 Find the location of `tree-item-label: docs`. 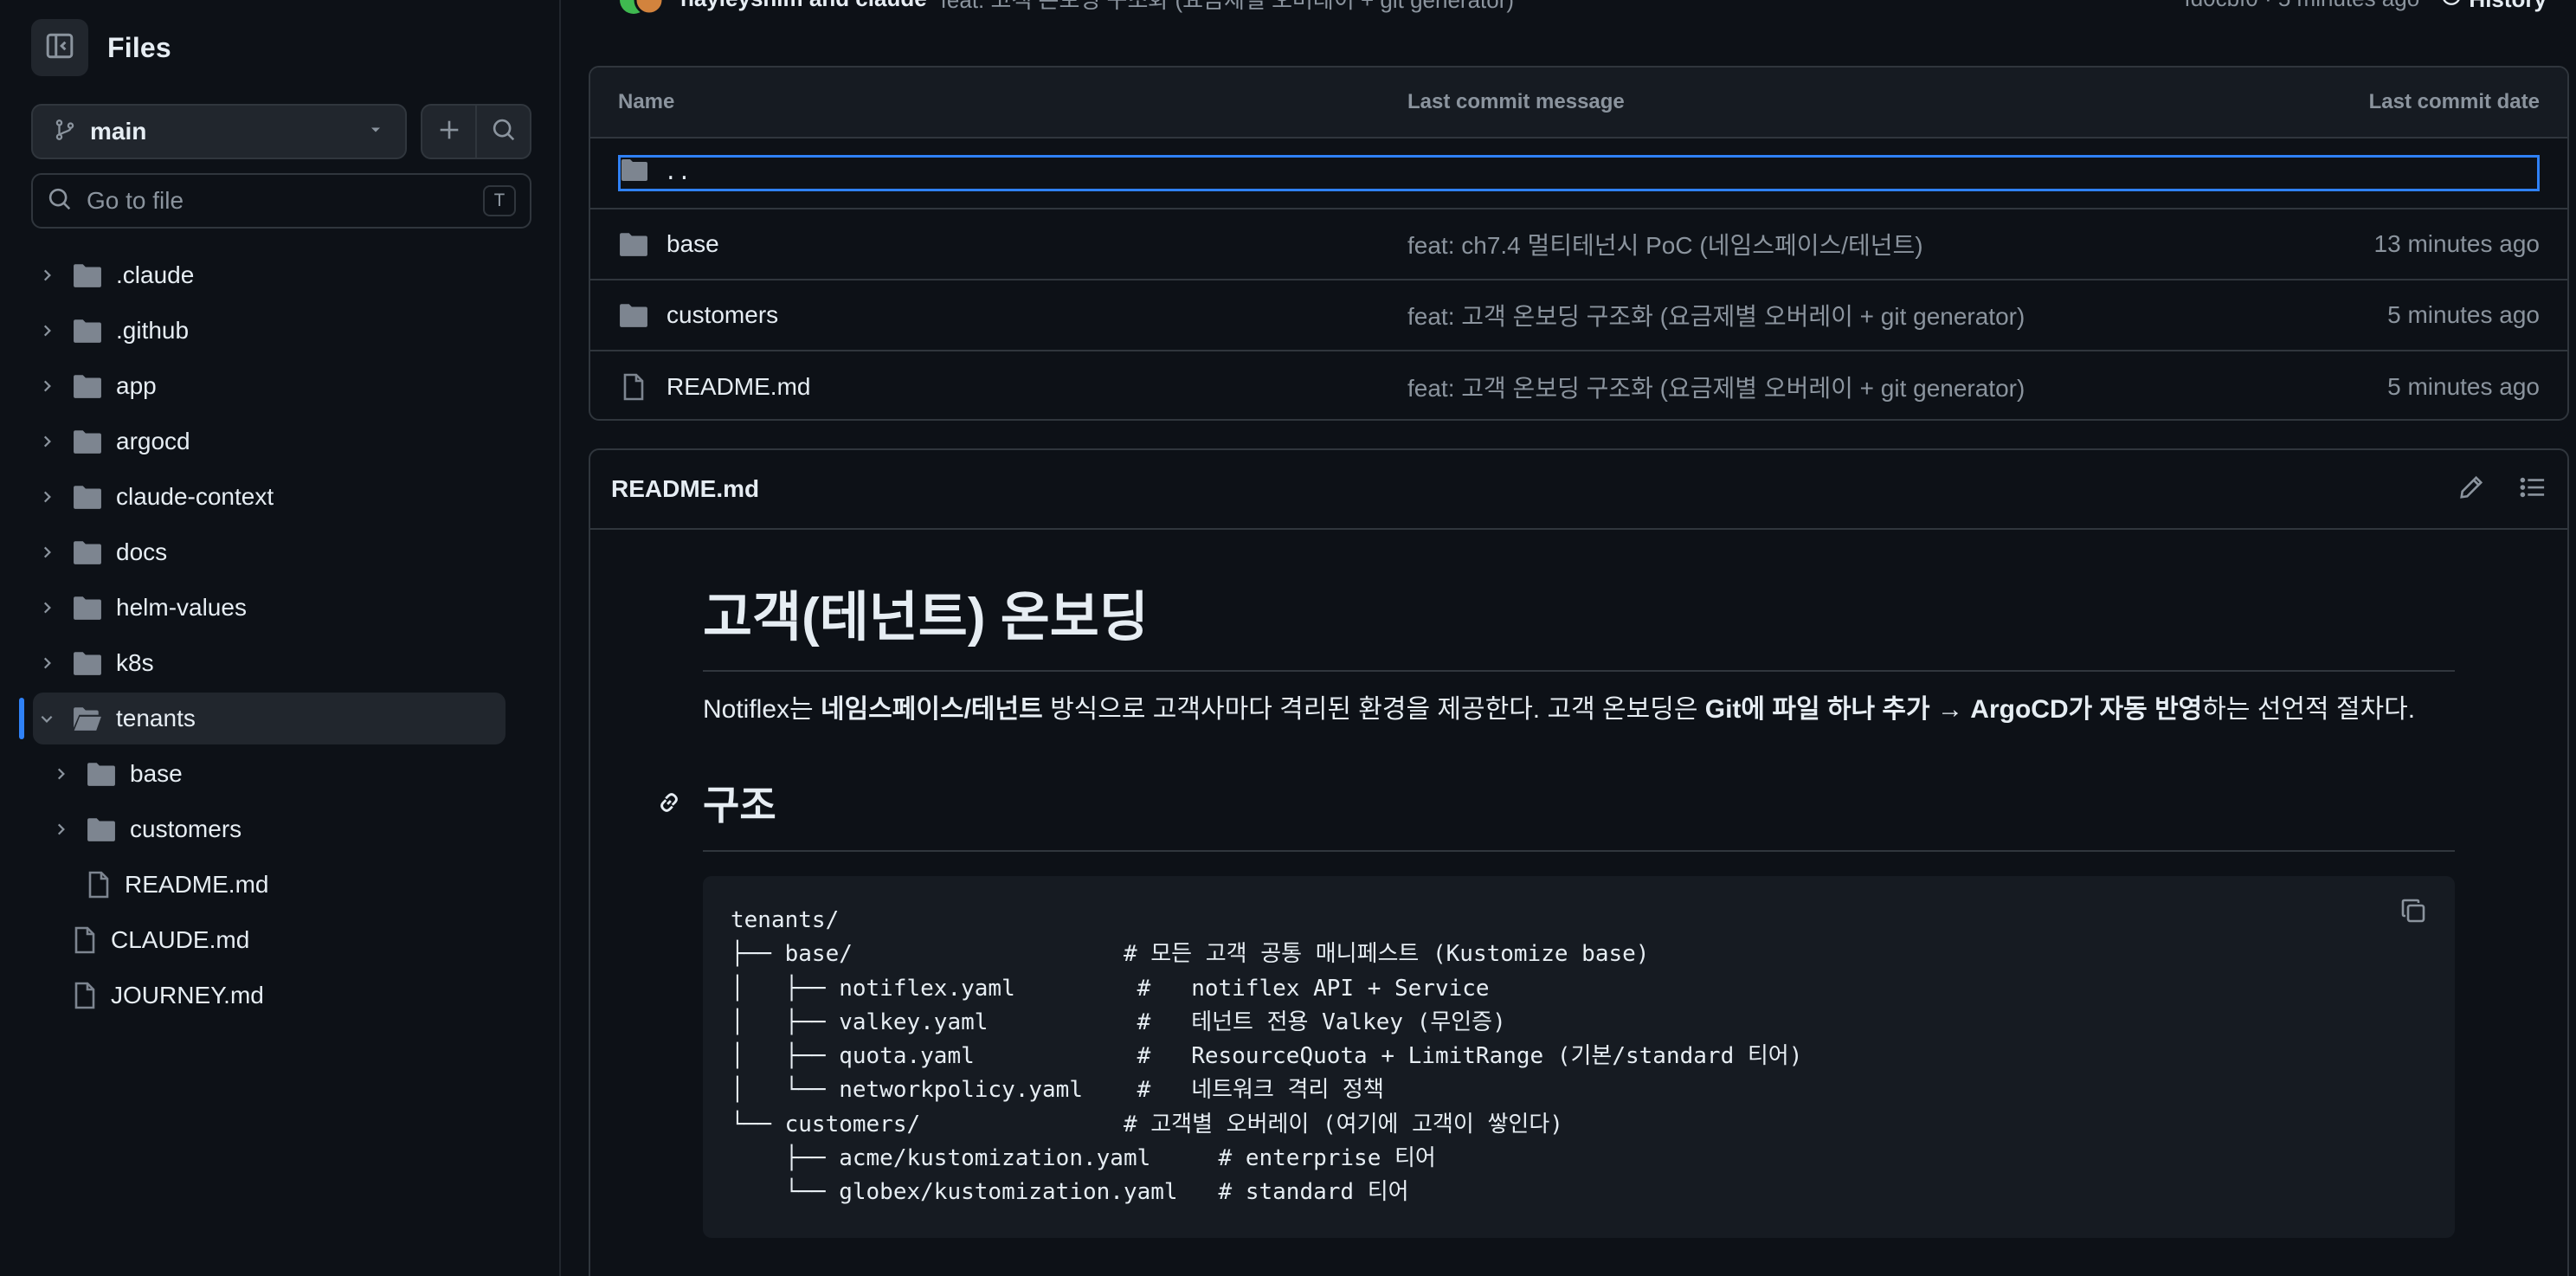

tree-item-label: docs is located at coordinates (142, 551).